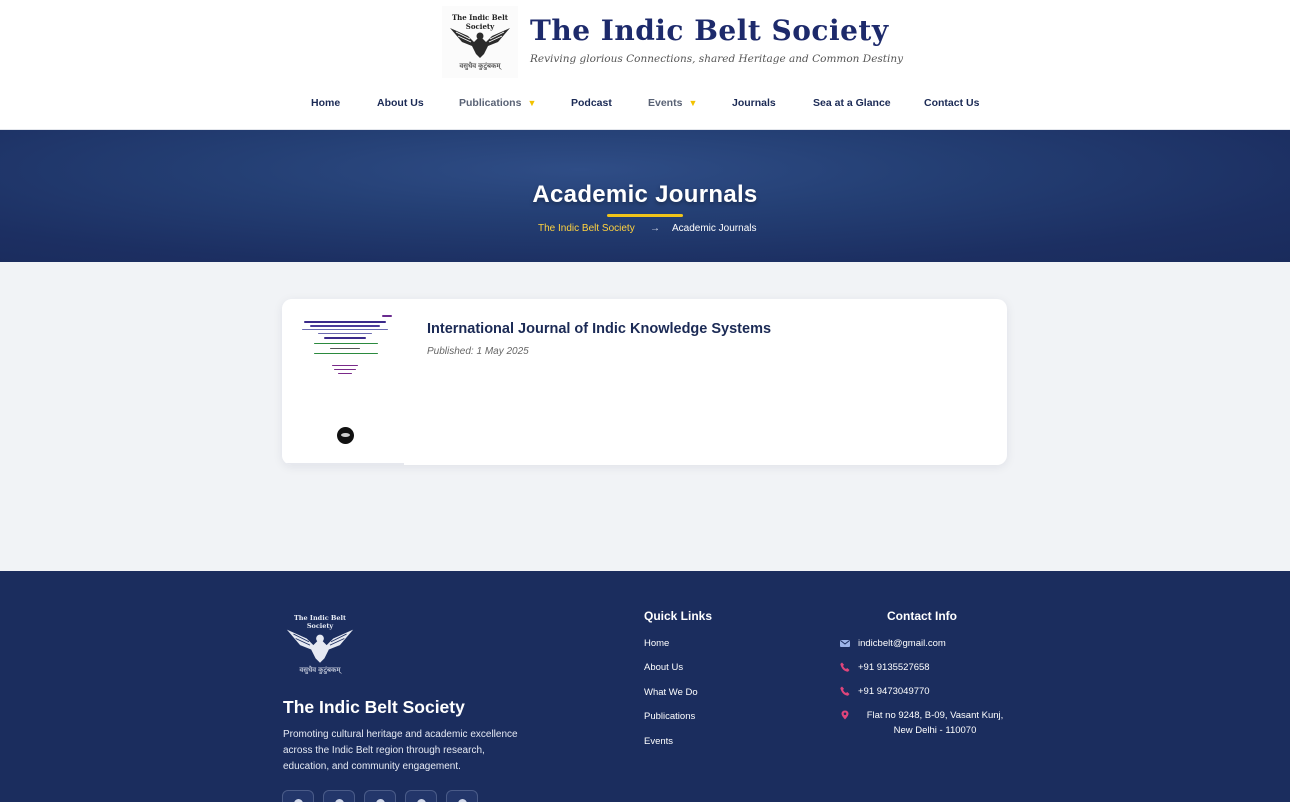  I want to click on nav-about-us: About Us, so click(400, 103).